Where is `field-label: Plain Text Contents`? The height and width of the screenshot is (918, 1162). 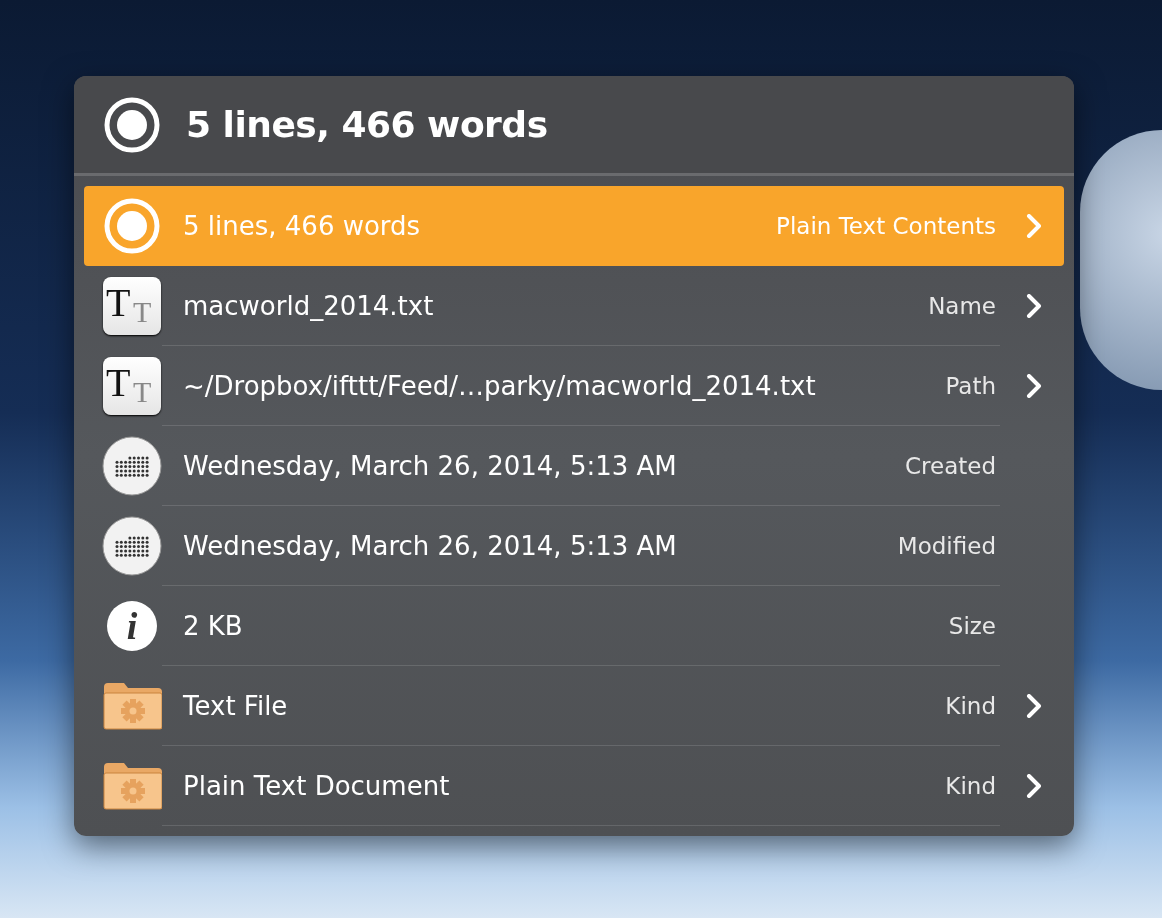 field-label: Plain Text Contents is located at coordinates (886, 226).